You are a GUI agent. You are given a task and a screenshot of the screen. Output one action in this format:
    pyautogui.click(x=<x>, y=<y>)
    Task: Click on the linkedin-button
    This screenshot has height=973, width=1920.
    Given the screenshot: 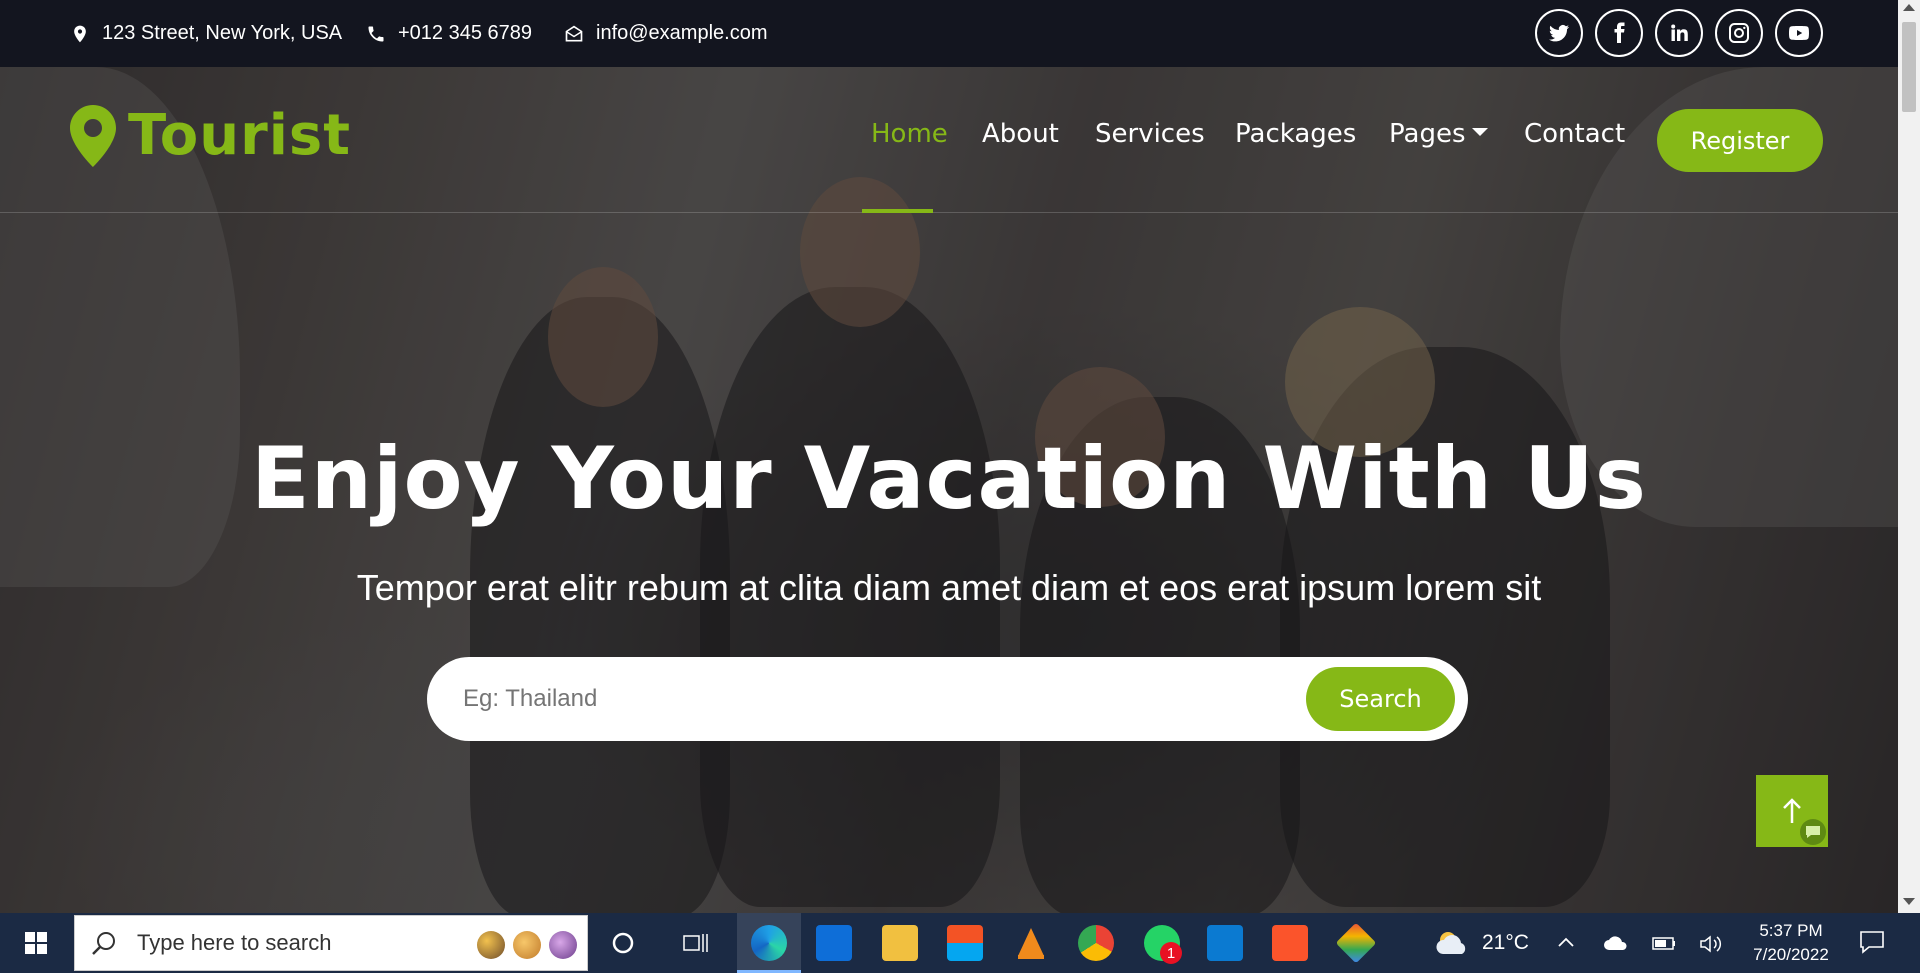 What is the action you would take?
    pyautogui.click(x=1679, y=33)
    